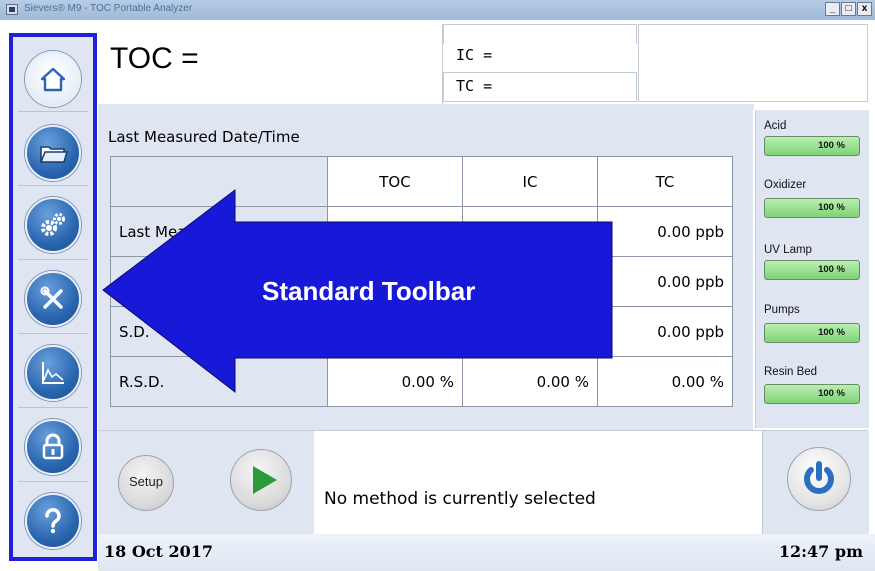 The height and width of the screenshot is (571, 875). Describe the element at coordinates (219, 381) in the screenshot. I see `row-label: R.S.D.` at that location.